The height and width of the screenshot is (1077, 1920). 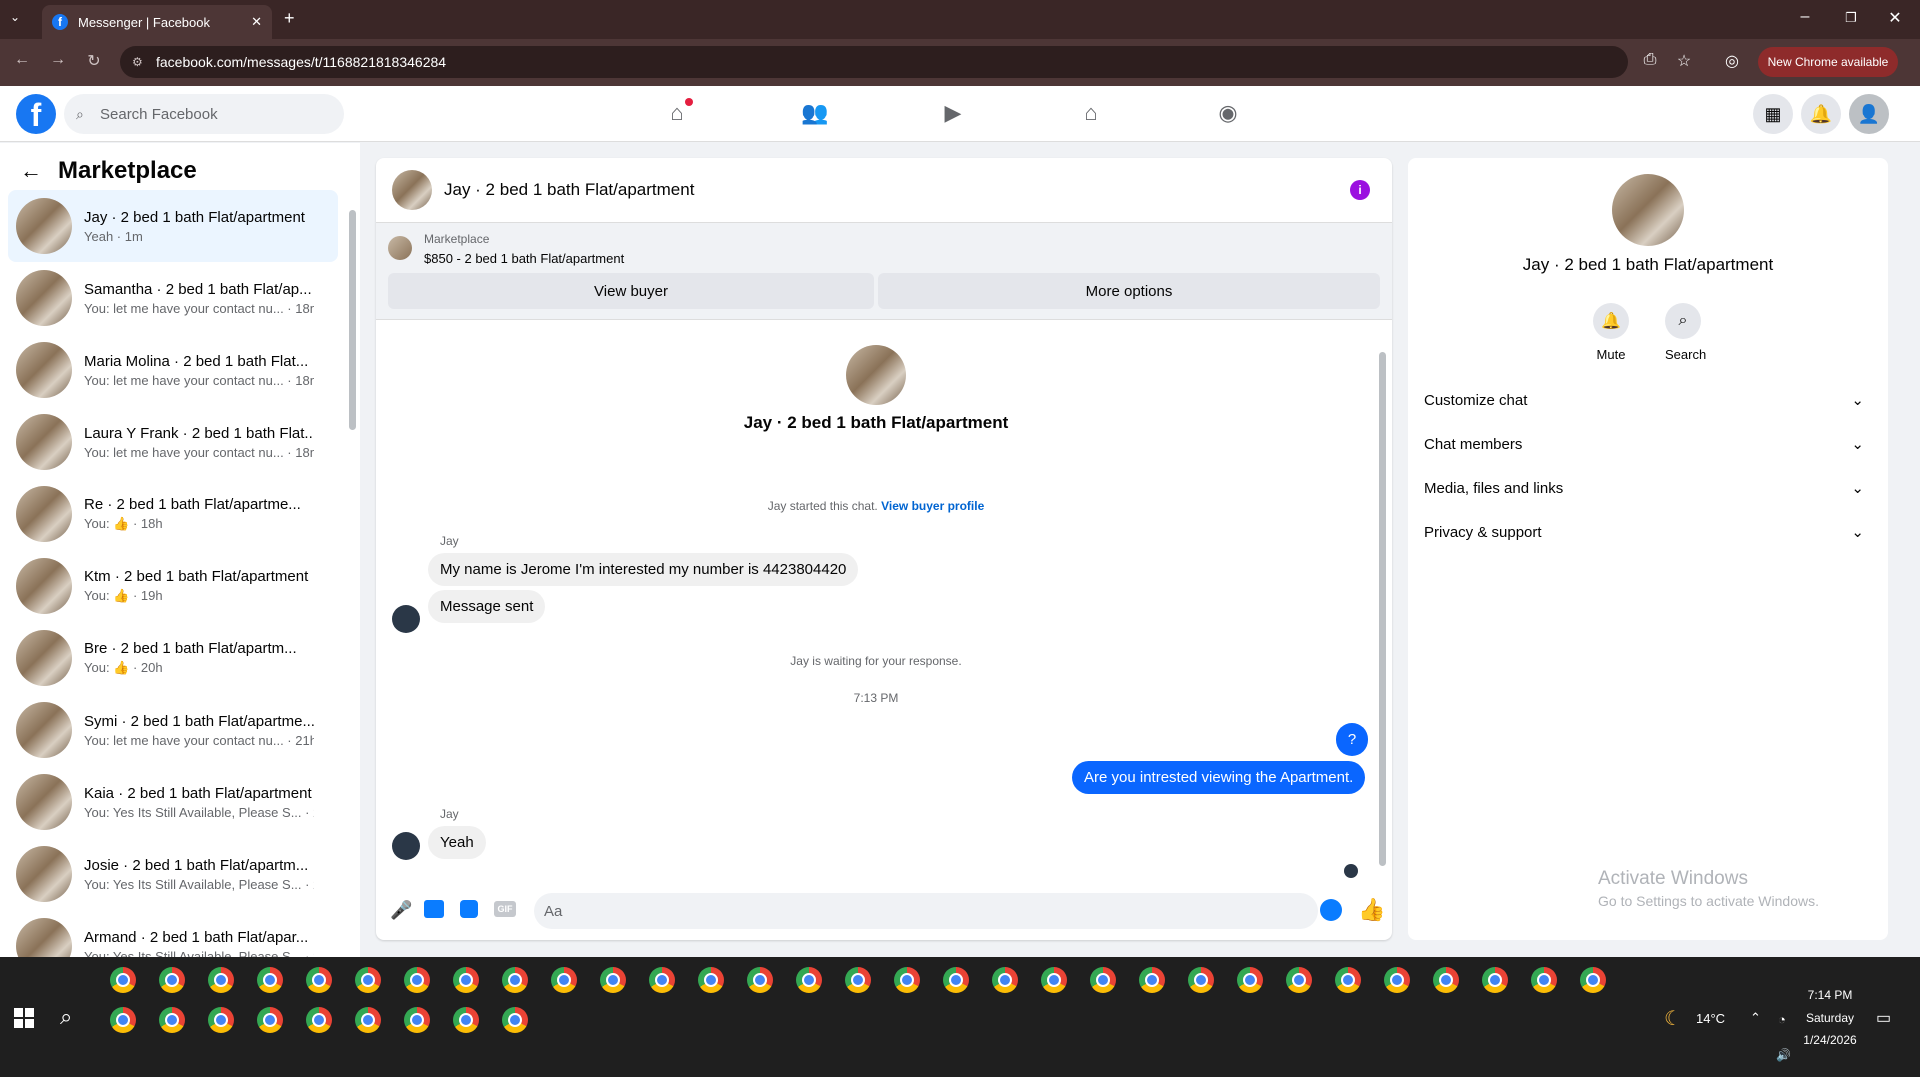 What do you see at coordinates (457, 842) in the screenshot?
I see `incoming-message: Yeah` at bounding box center [457, 842].